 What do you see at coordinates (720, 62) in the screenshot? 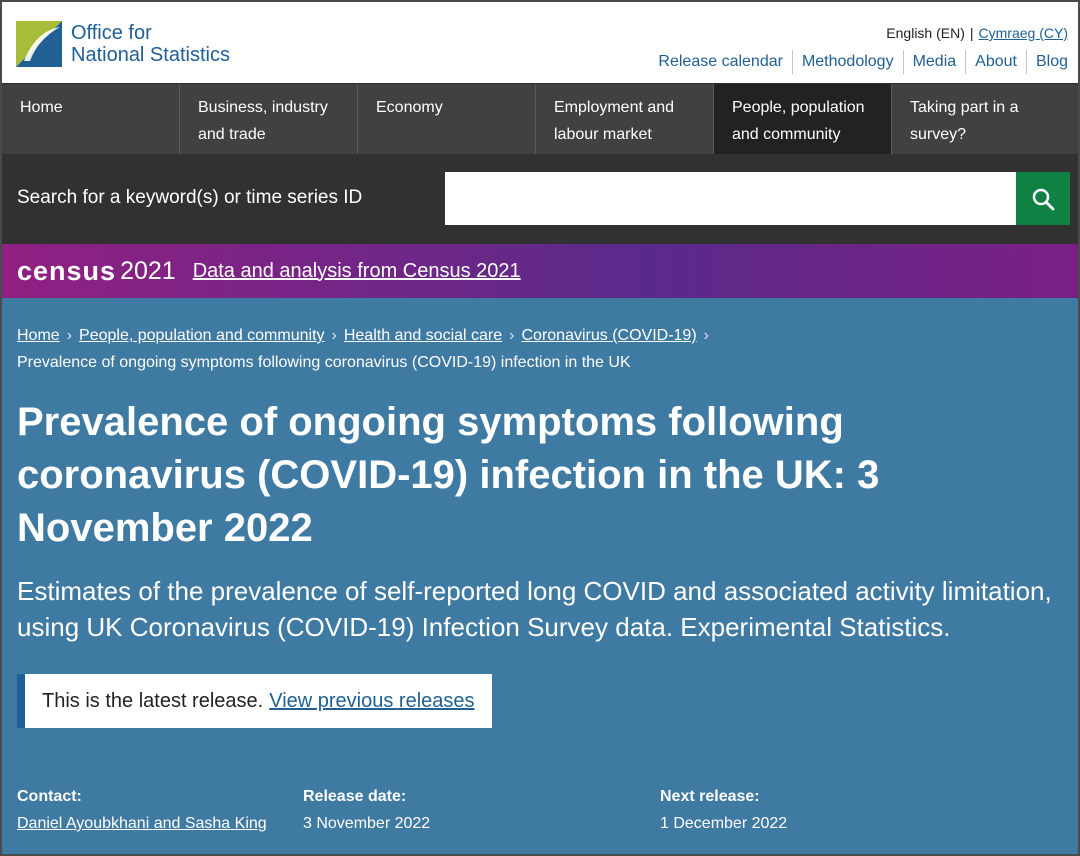
I see `release-calendar-link: Release calendar` at bounding box center [720, 62].